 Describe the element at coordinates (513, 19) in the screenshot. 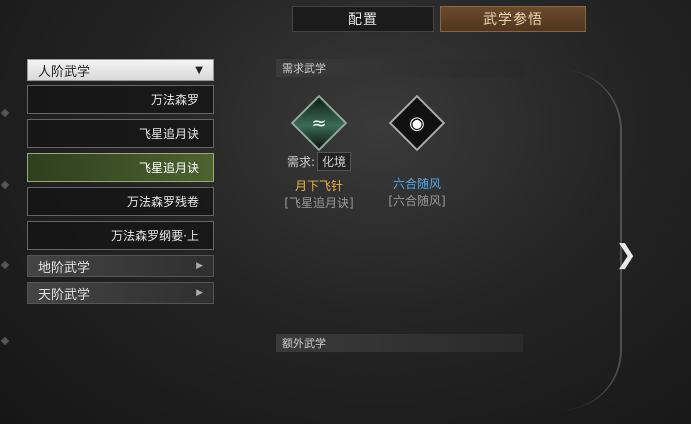

I see `tab-martial-study: 武学参悟` at that location.